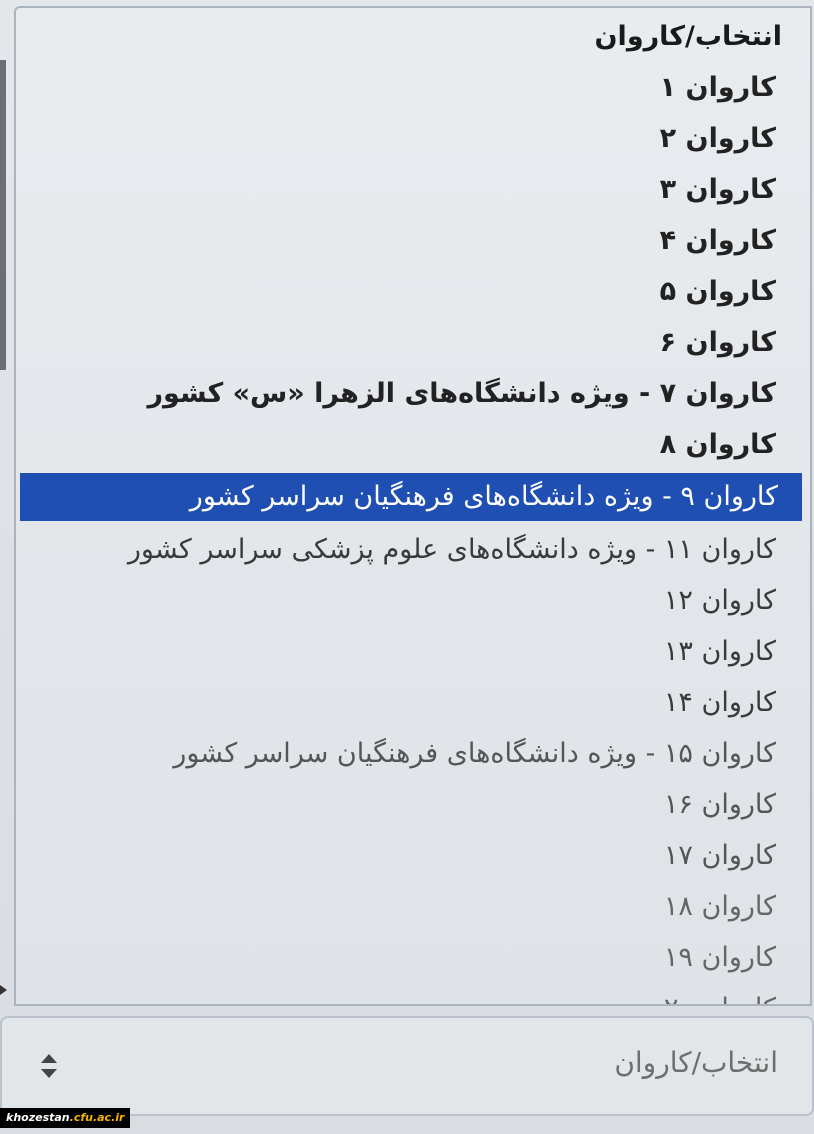 Image resolution: width=814 pixels, height=1134 pixels. Describe the element at coordinates (413, 138) in the screenshot. I see `option-caravan-2: کاروان ۲` at that location.